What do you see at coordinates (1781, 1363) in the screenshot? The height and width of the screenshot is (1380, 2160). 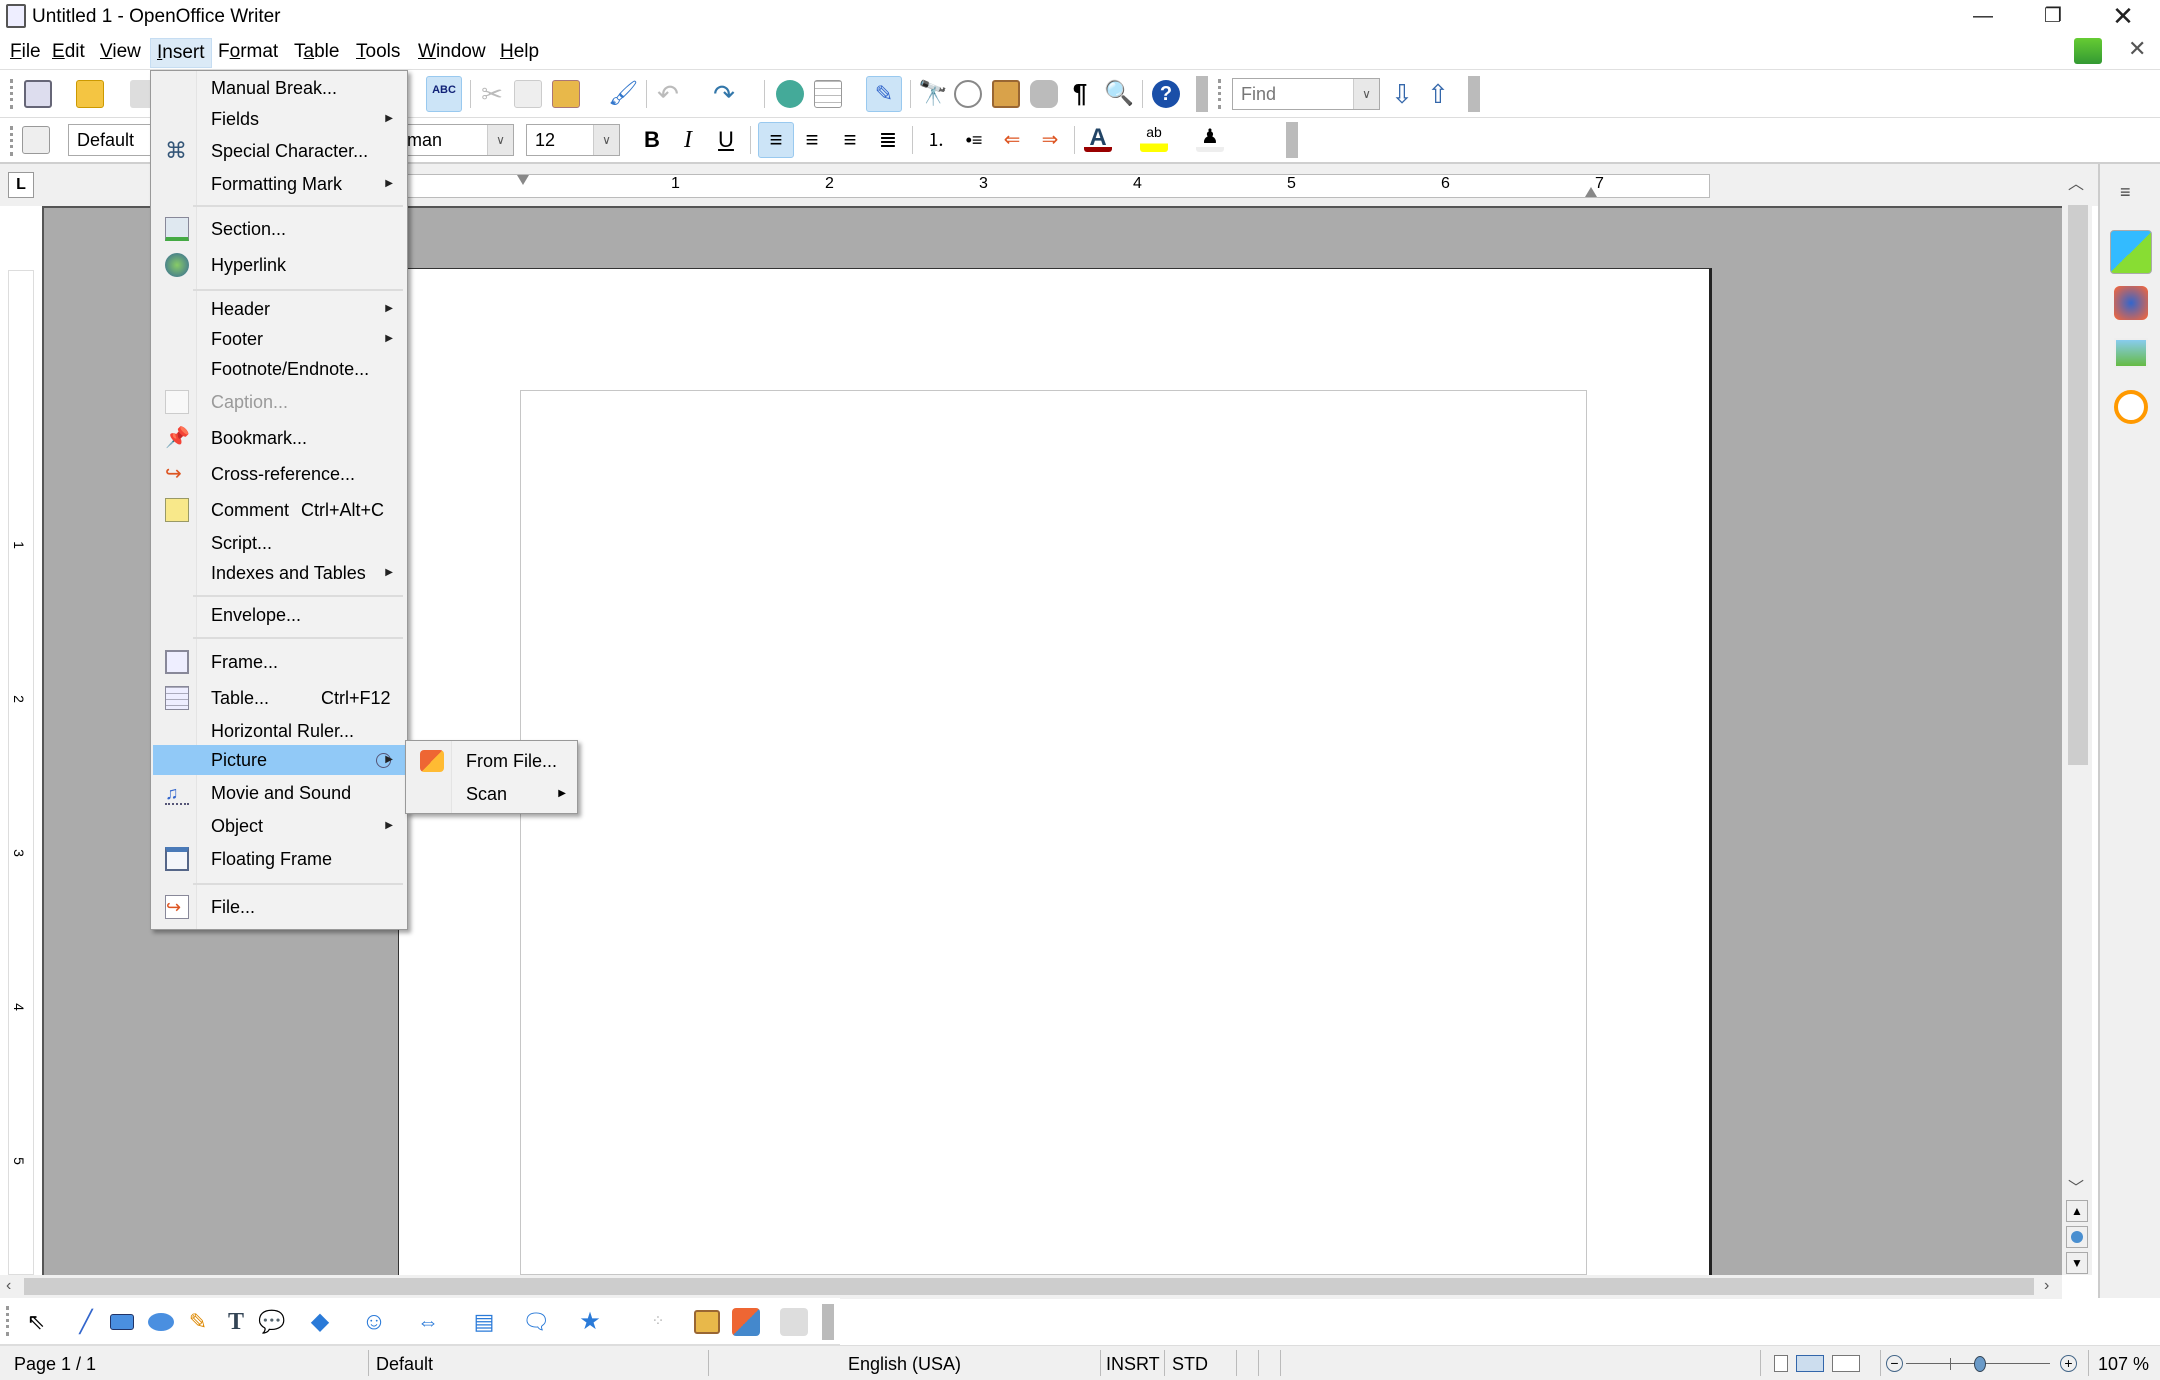 I see `single-page-view-icon` at bounding box center [1781, 1363].